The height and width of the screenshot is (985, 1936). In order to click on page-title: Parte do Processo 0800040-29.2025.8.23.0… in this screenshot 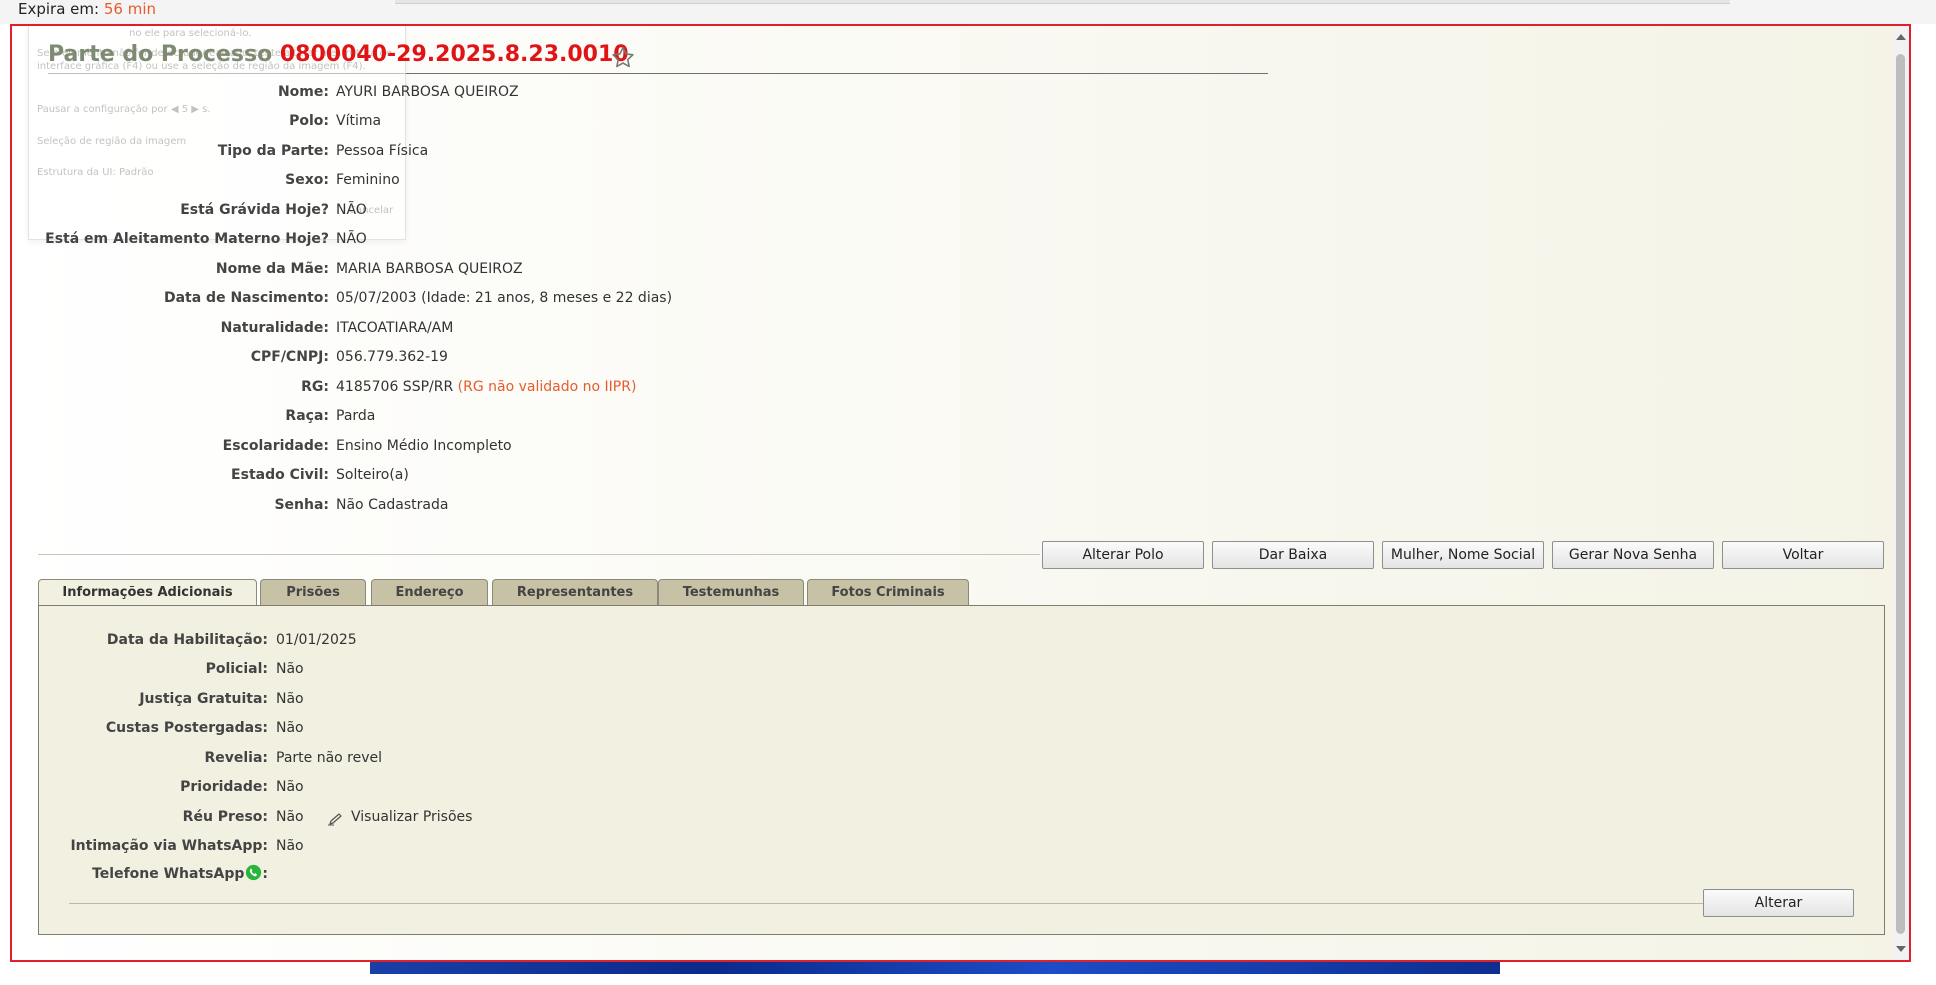, I will do `click(338, 54)`.